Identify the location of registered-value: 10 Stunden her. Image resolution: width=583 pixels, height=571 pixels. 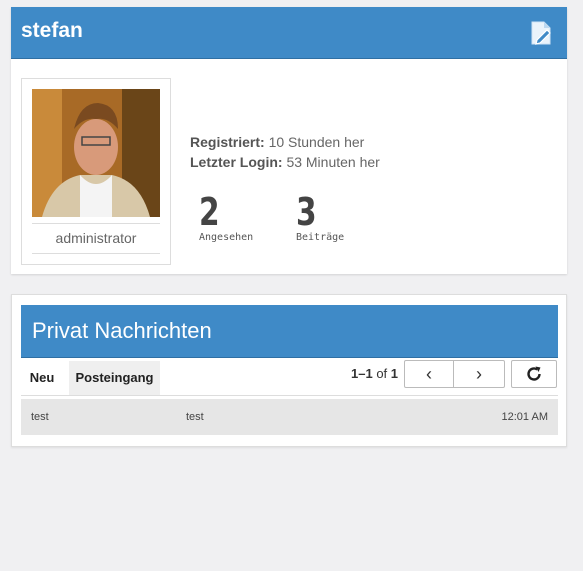
(316, 142).